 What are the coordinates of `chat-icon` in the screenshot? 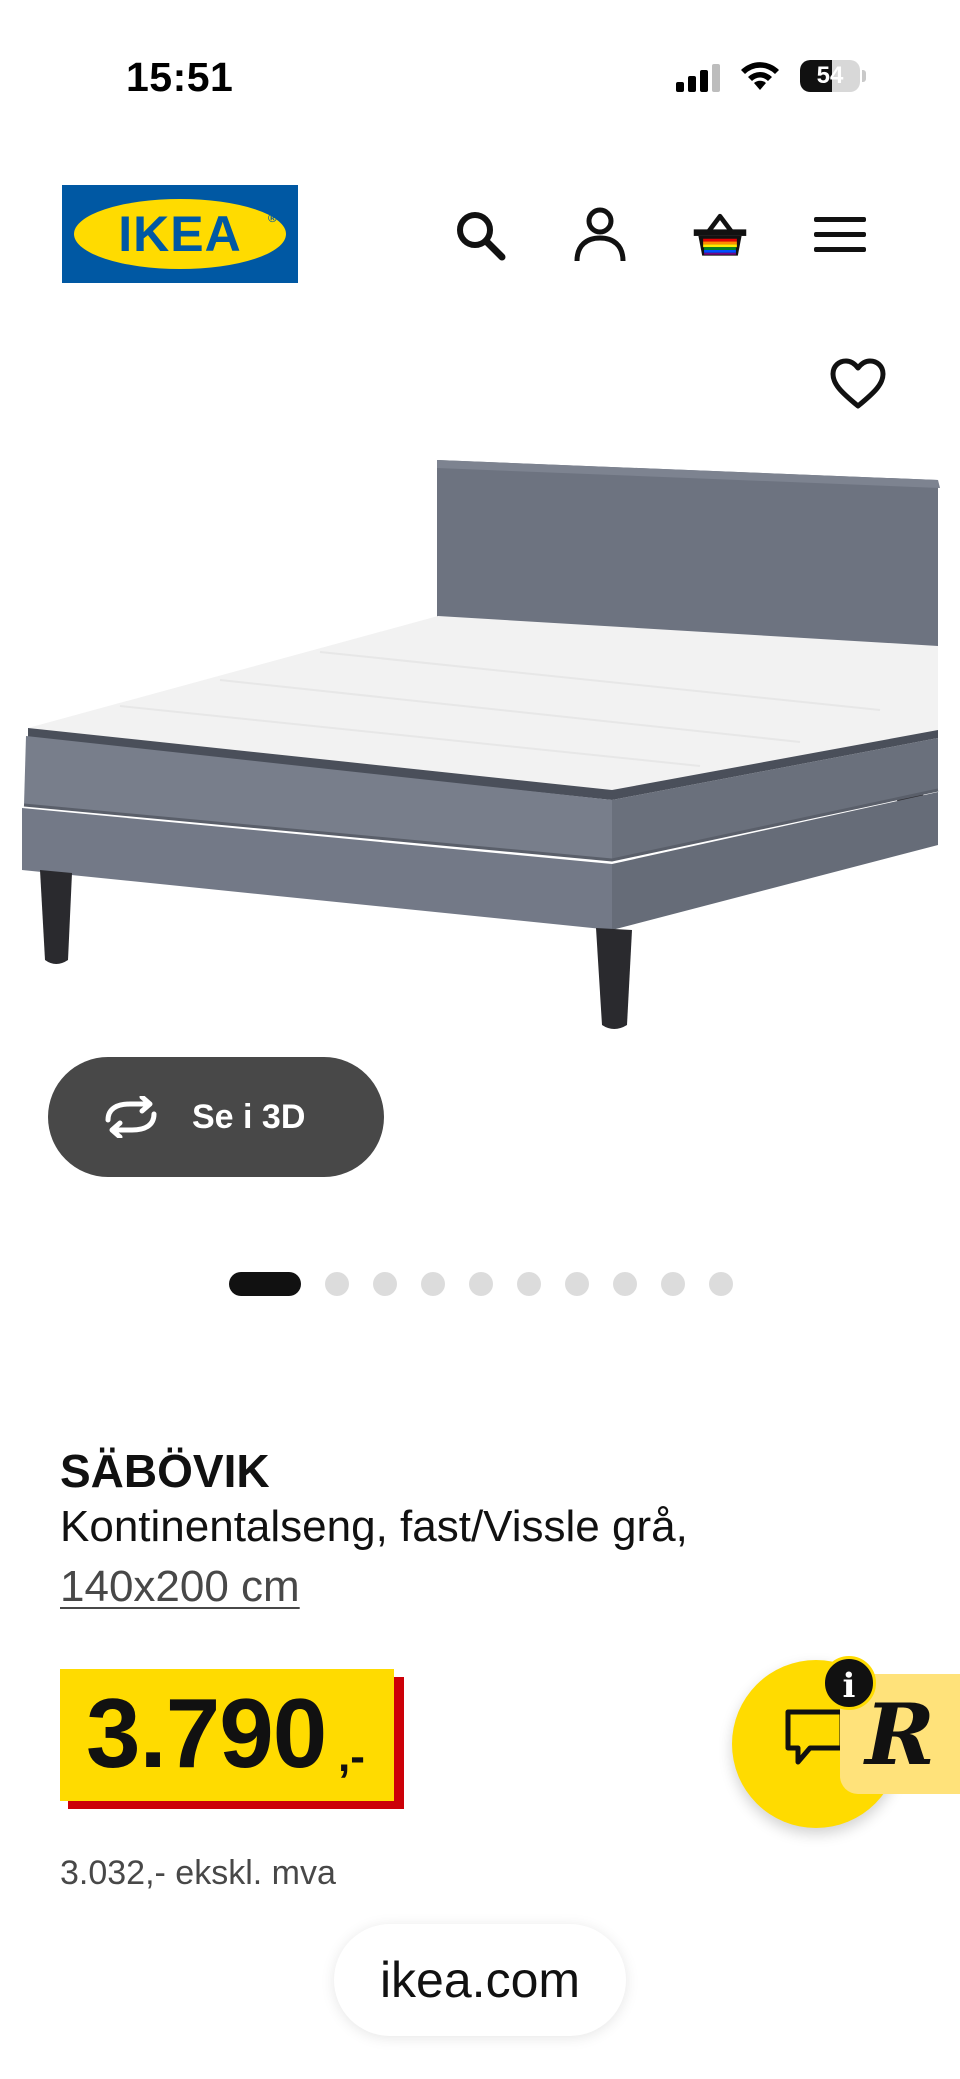 It's located at (815, 1737).